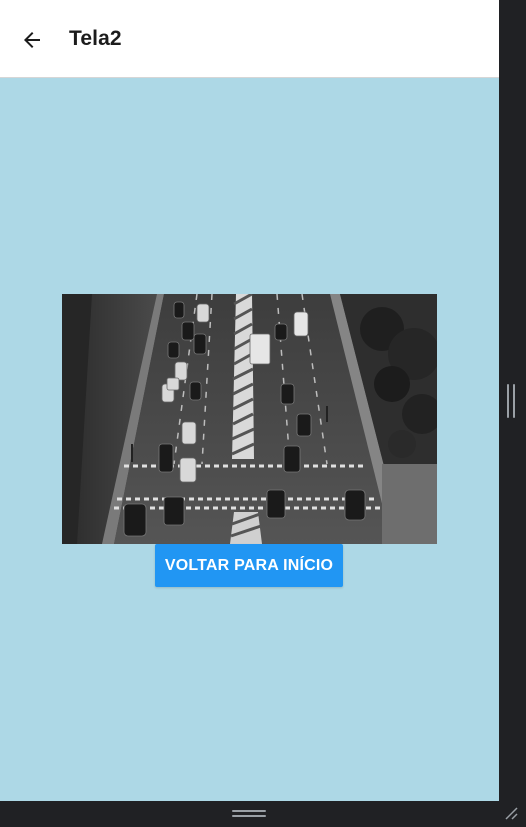 This screenshot has width=526, height=827. I want to click on vertical-resize-handle-icon, so click(511, 401).